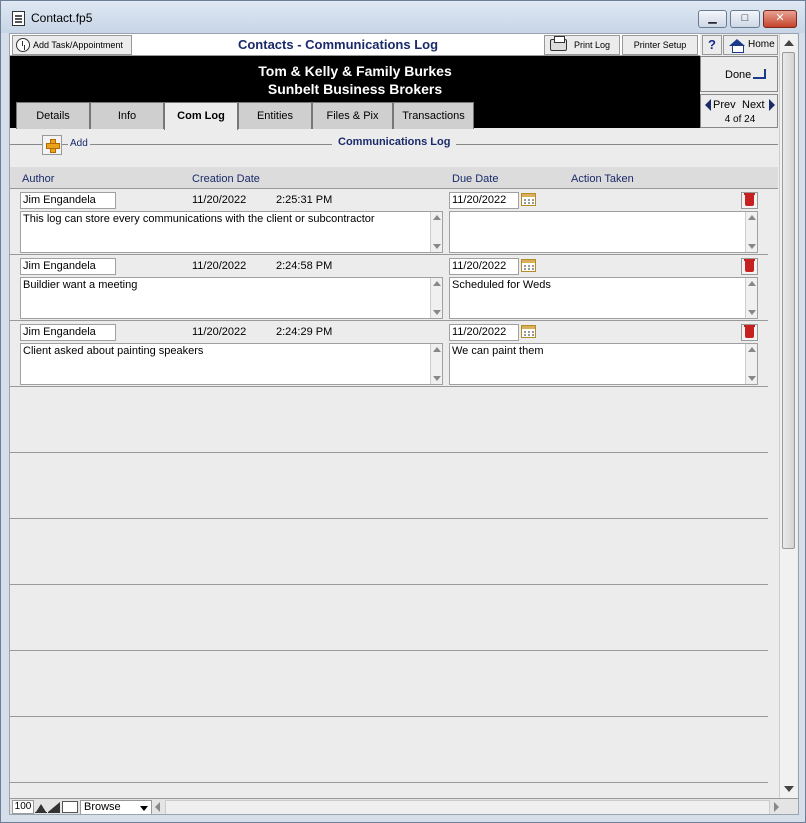 Image resolution: width=806 pixels, height=823 pixels. Describe the element at coordinates (788, 300) in the screenshot. I see `scroll-thumb` at that location.